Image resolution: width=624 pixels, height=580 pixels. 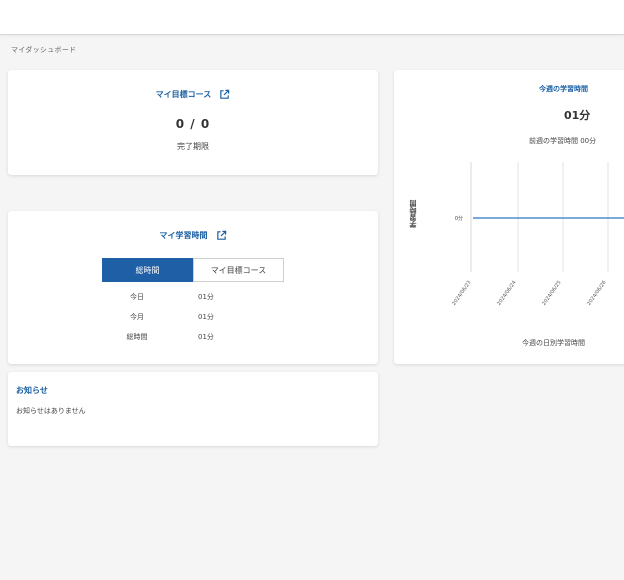 What do you see at coordinates (459, 218) in the screenshot?
I see `chart-y-tick-label: 0分` at bounding box center [459, 218].